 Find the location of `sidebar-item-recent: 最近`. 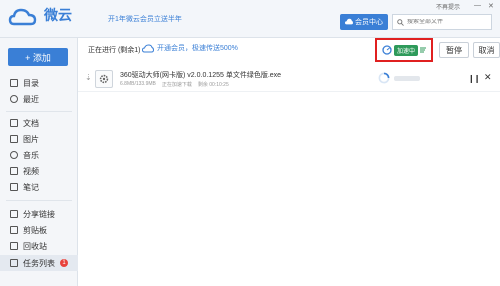

sidebar-item-recent: 最近 is located at coordinates (24, 99).